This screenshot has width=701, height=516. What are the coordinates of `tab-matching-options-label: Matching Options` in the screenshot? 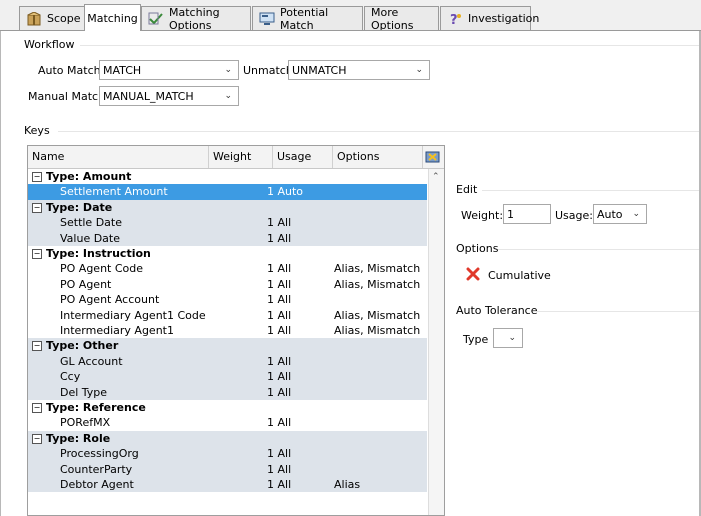 It's located at (194, 18).